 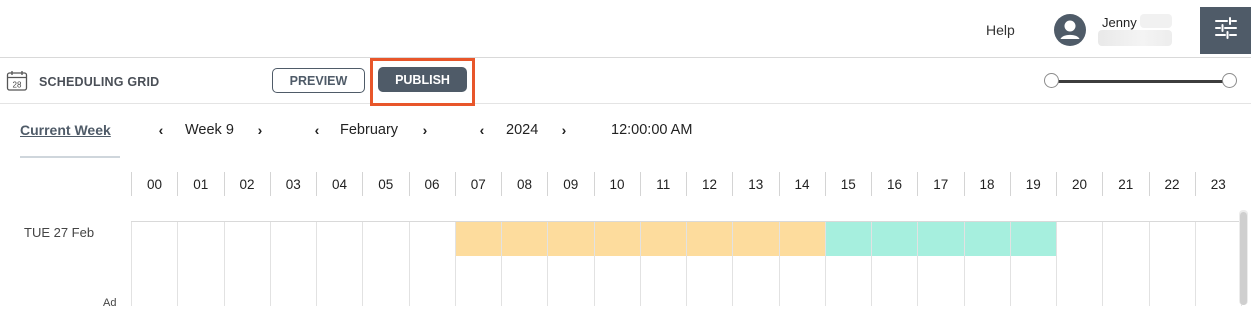 What do you see at coordinates (339, 184) in the screenshot?
I see `hour-label: 04` at bounding box center [339, 184].